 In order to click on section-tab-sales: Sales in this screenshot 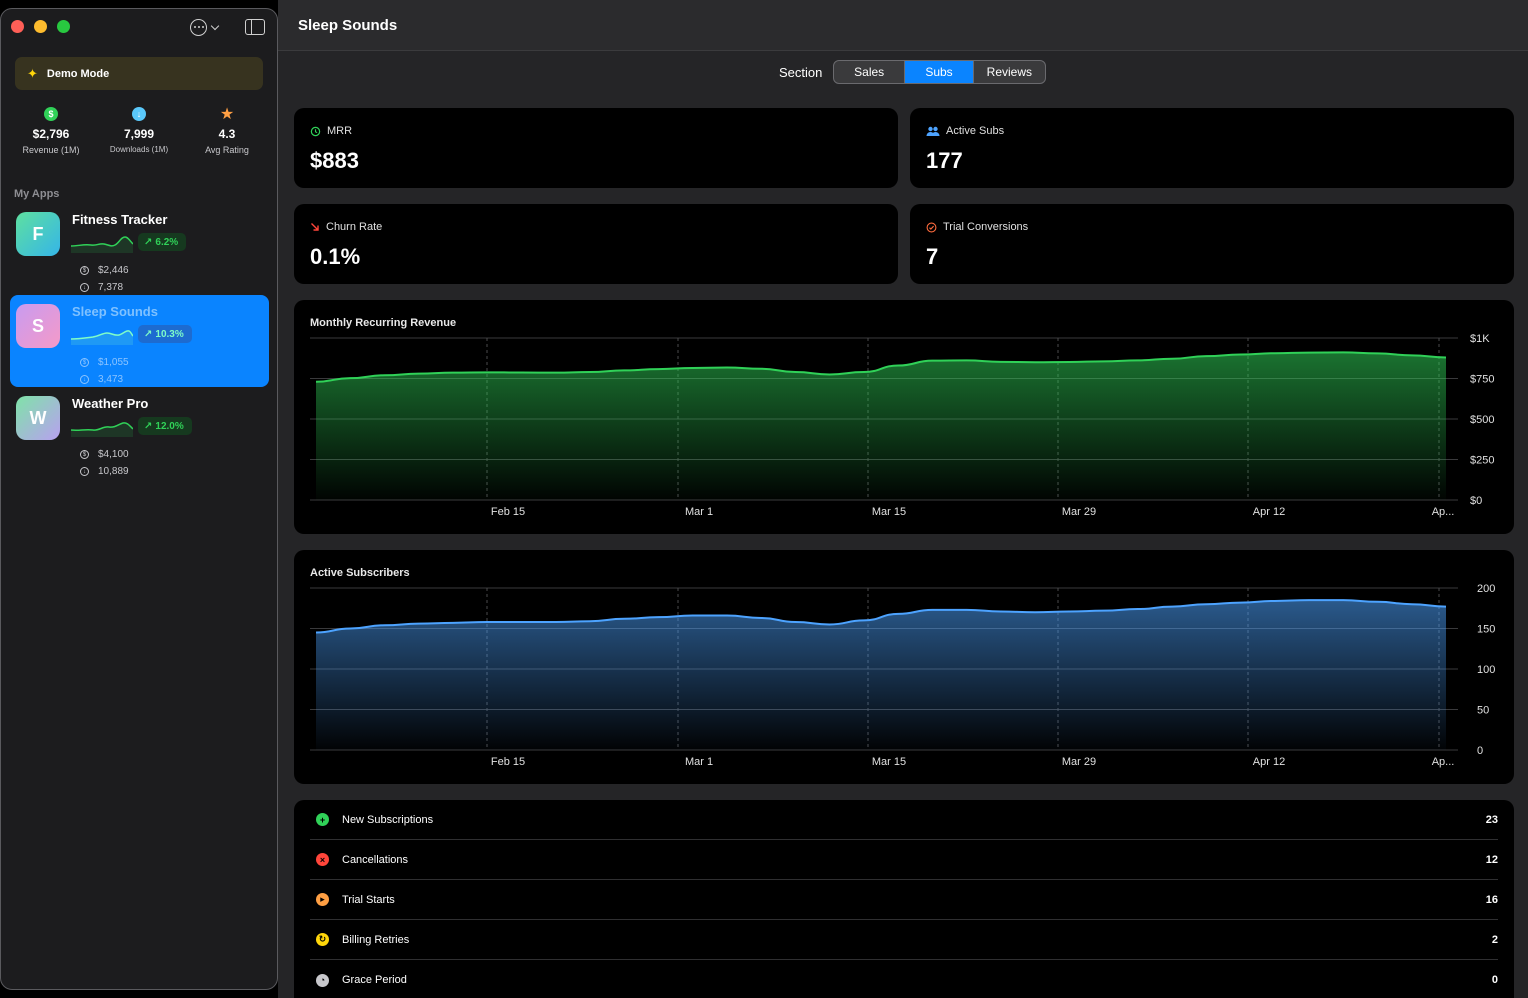, I will do `click(870, 72)`.